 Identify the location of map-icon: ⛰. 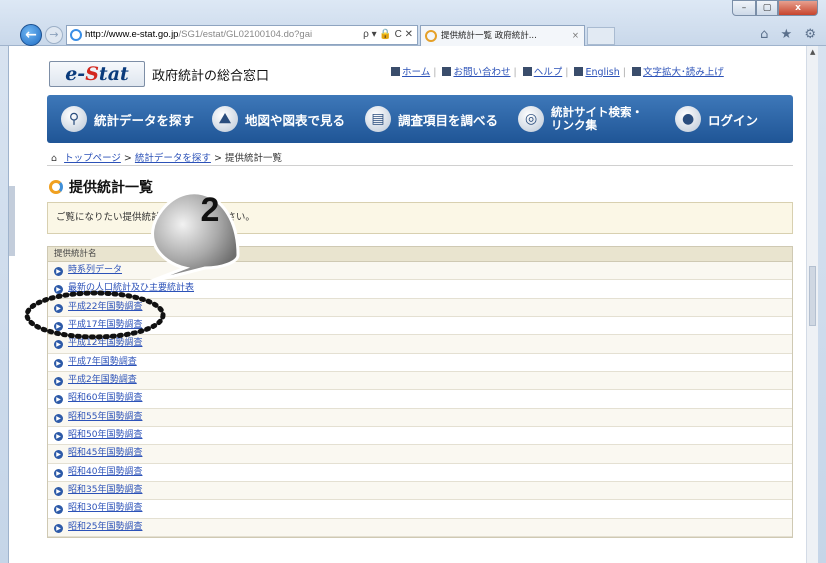
(225, 119).